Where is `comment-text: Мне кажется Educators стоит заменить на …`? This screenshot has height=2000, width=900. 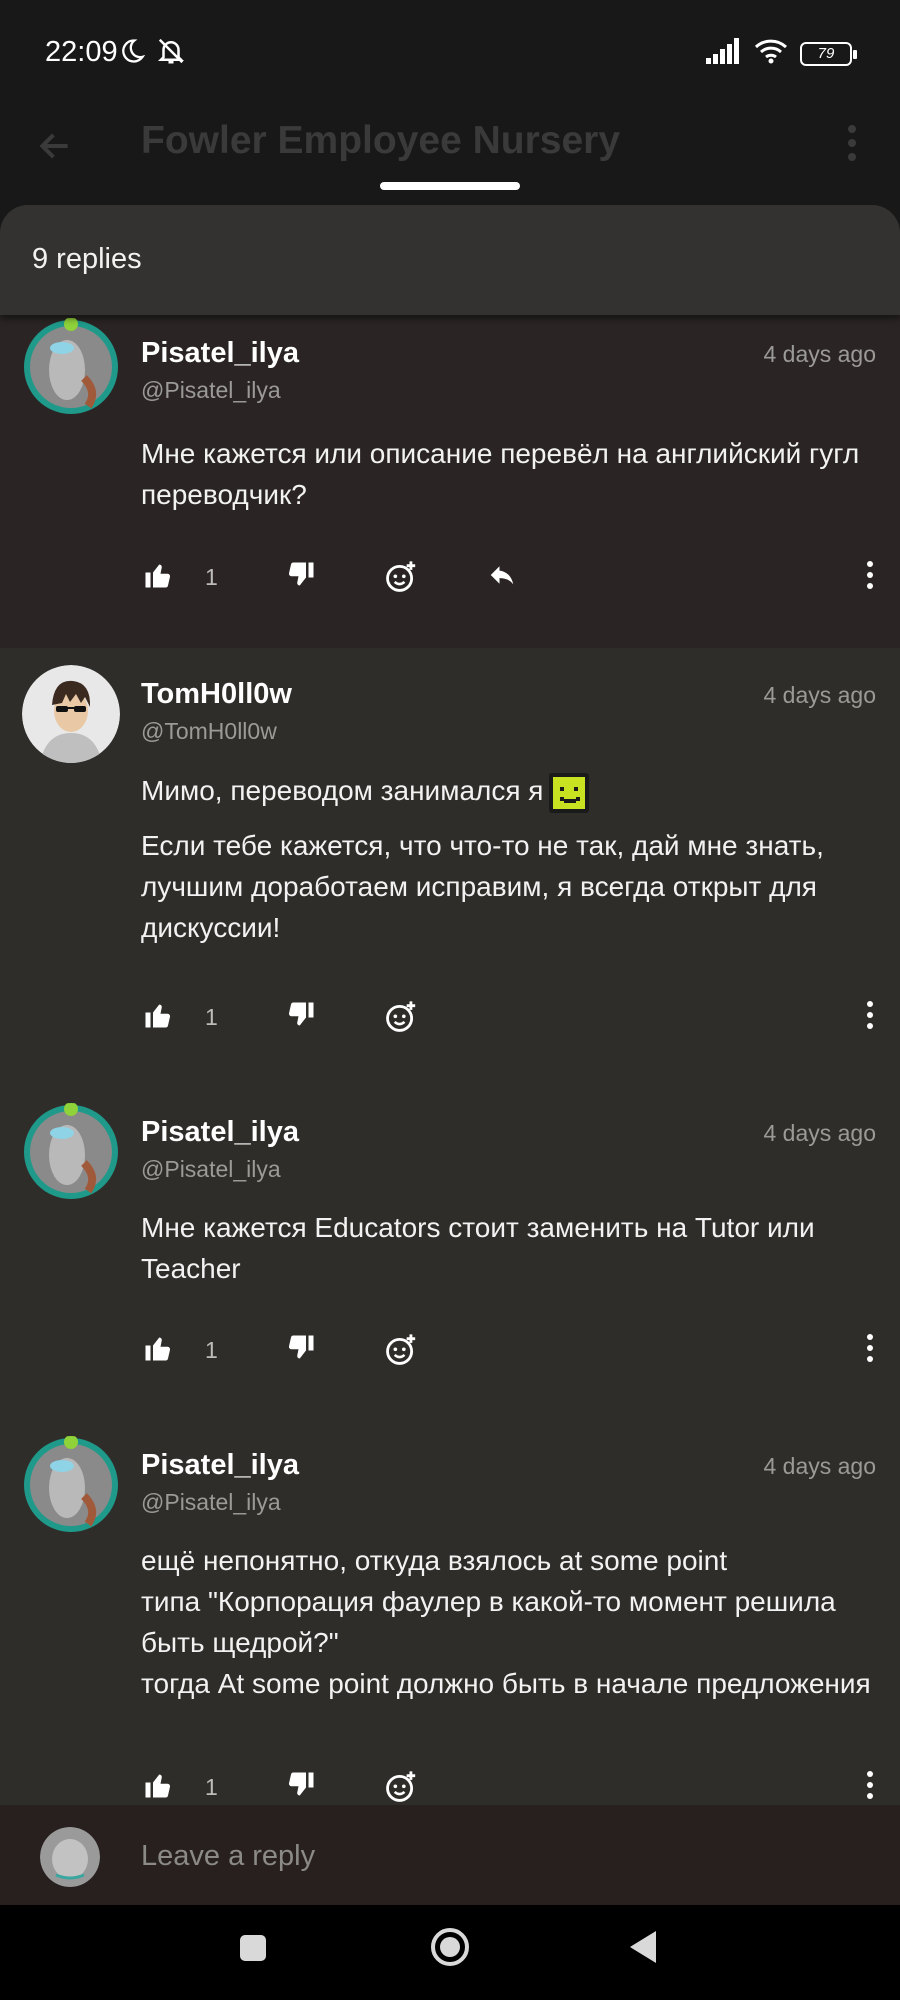 comment-text: Мне кажется Educators стоит заменить на … is located at coordinates (478, 1248).